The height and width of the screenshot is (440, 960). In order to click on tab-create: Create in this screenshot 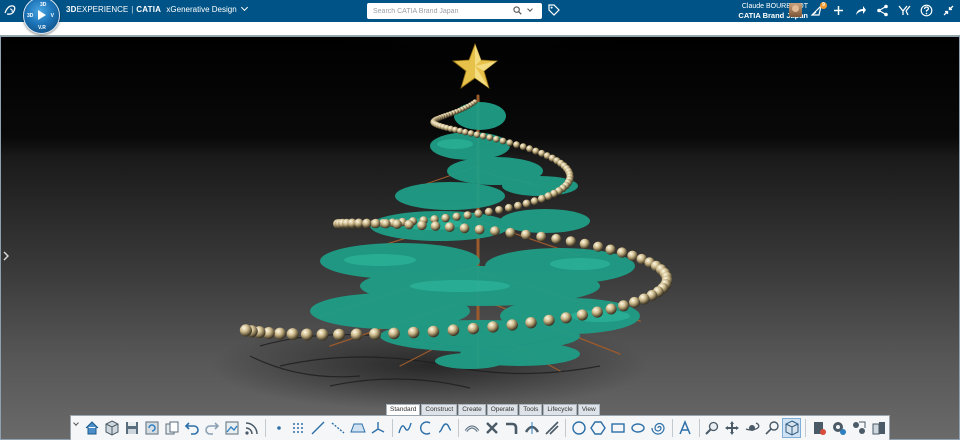, I will do `click(472, 409)`.